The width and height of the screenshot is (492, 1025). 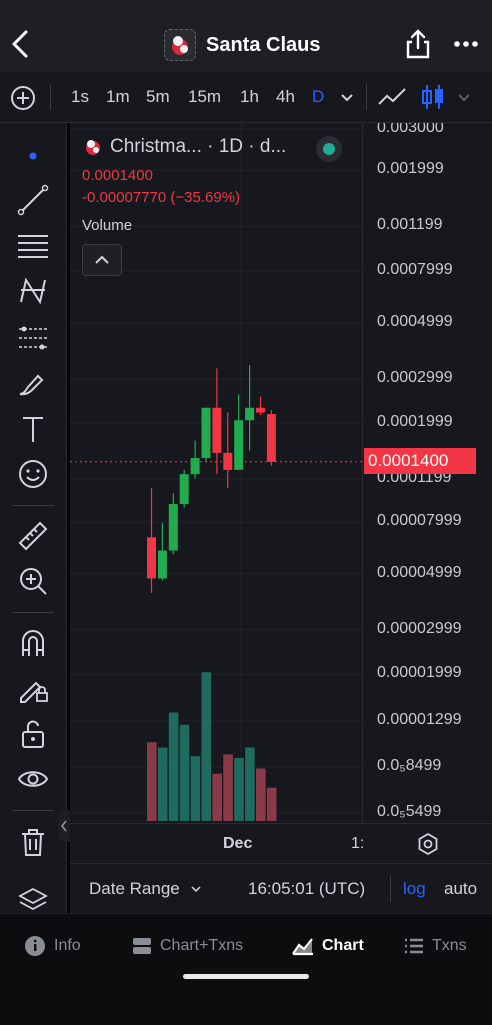 I want to click on status-dot-icon, so click(x=329, y=149).